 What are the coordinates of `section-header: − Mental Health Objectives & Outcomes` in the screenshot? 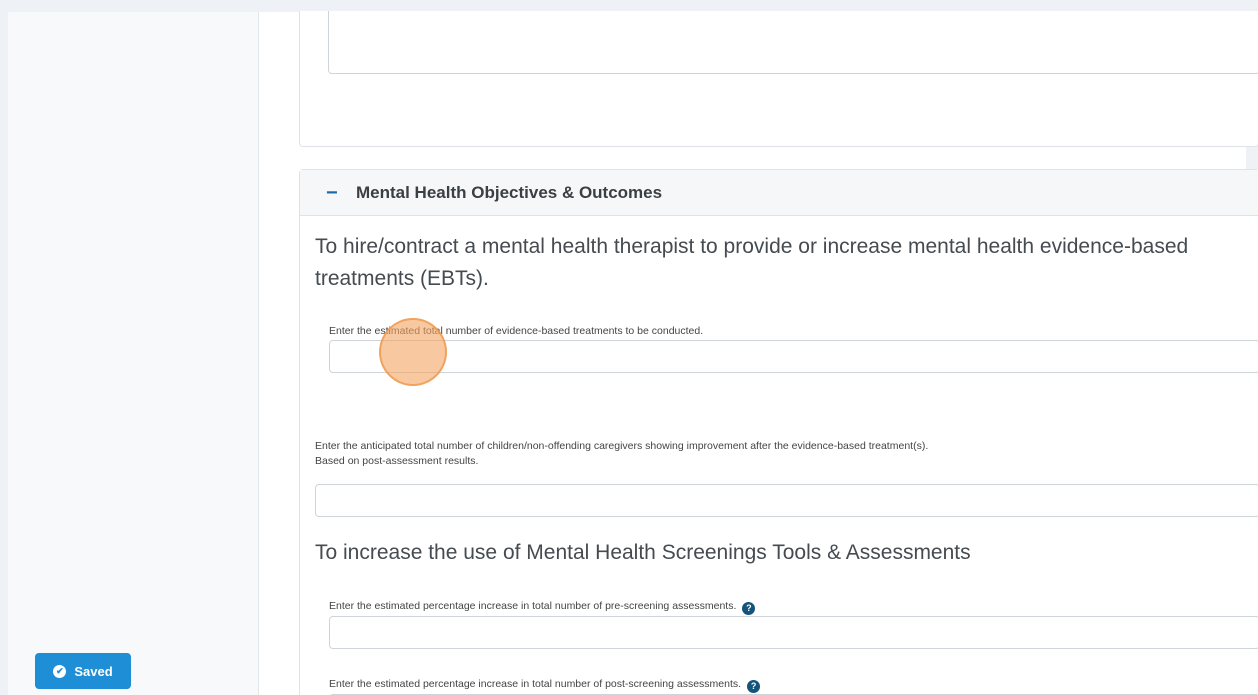 It's located at (779, 193).